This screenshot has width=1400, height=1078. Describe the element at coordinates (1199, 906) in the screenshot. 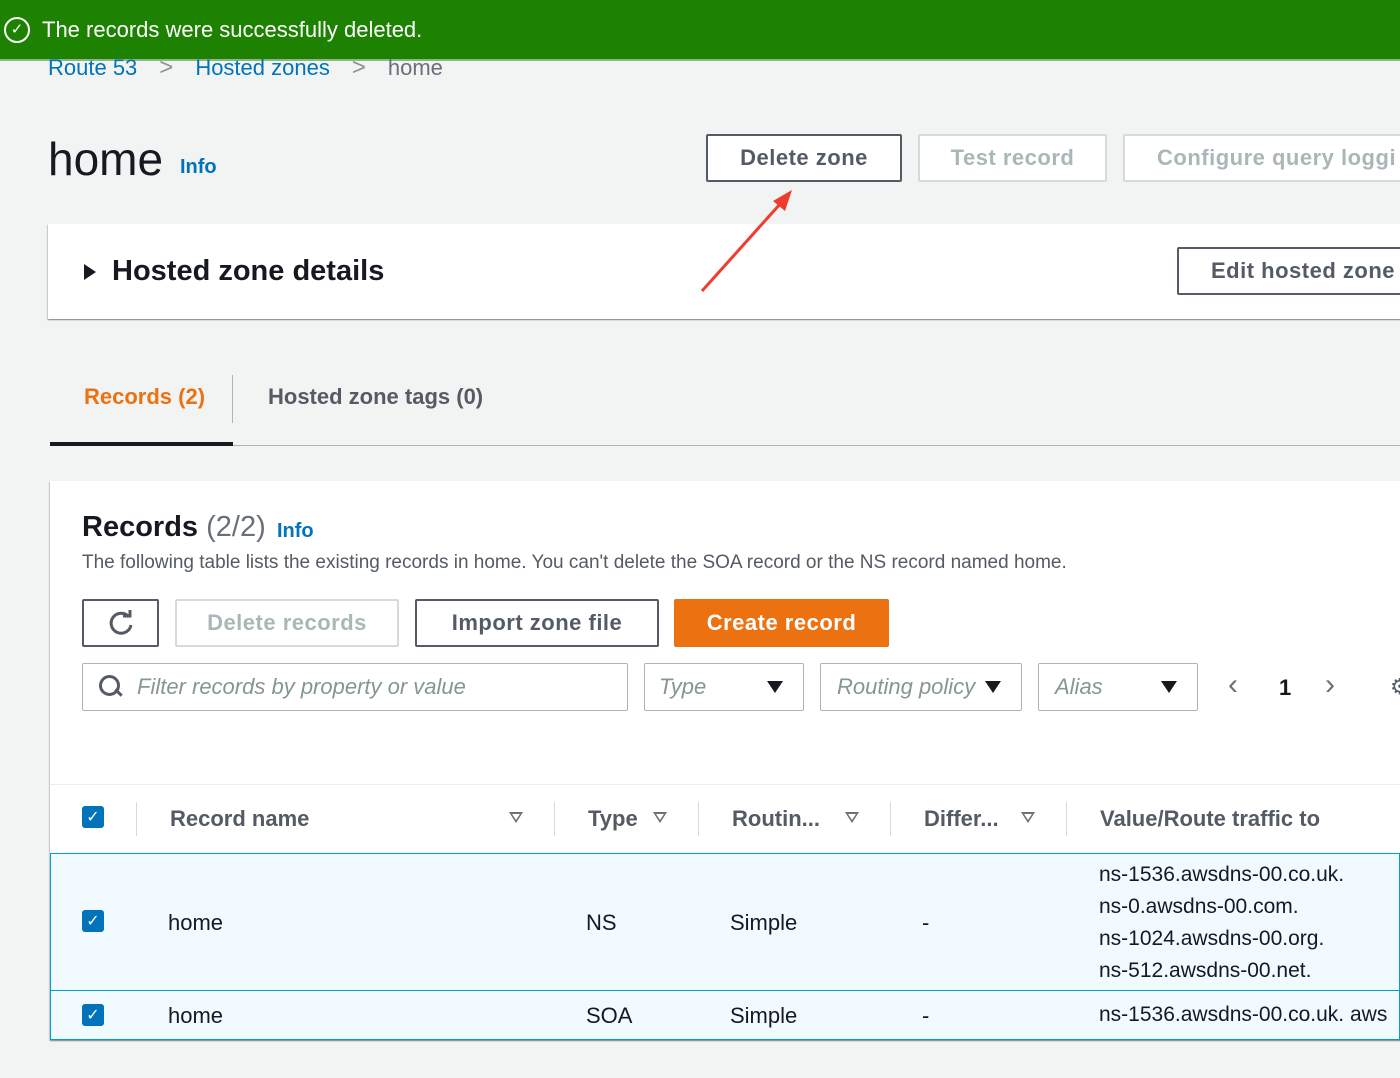

I see `value-line: ns-0.awsdns-00.com.` at that location.